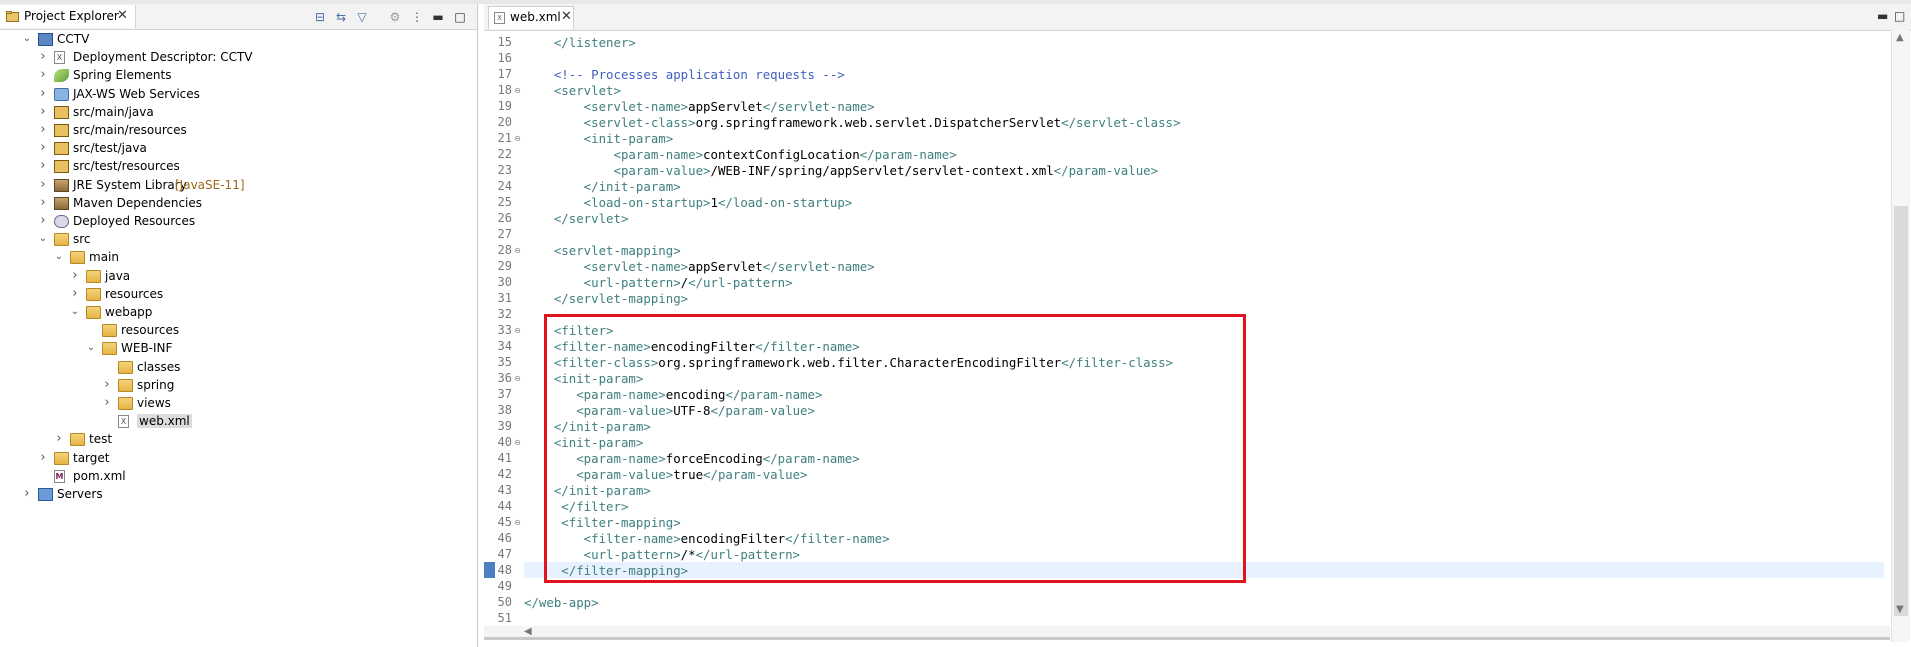  I want to click on scroll-down-icon: ▼, so click(1900, 609).